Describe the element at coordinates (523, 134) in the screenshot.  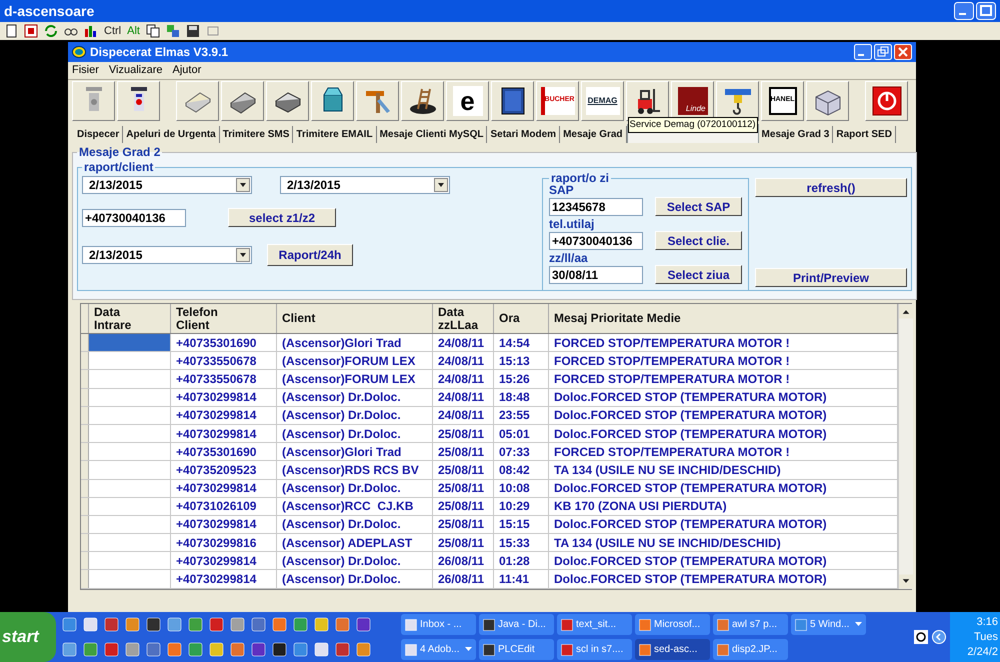
I see `tab: Setari Modem` at that location.